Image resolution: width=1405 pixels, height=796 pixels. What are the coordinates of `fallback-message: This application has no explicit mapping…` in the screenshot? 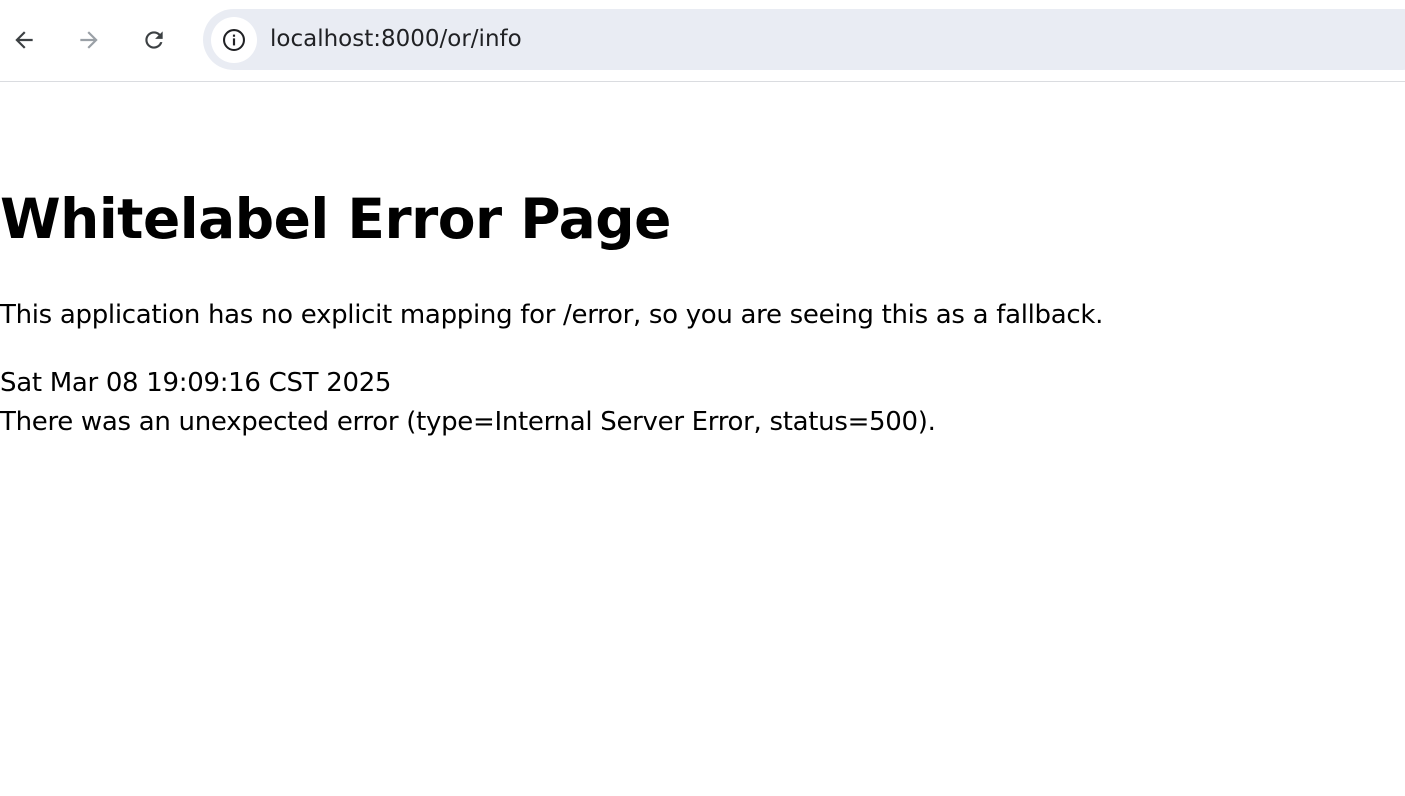 It's located at (552, 315).